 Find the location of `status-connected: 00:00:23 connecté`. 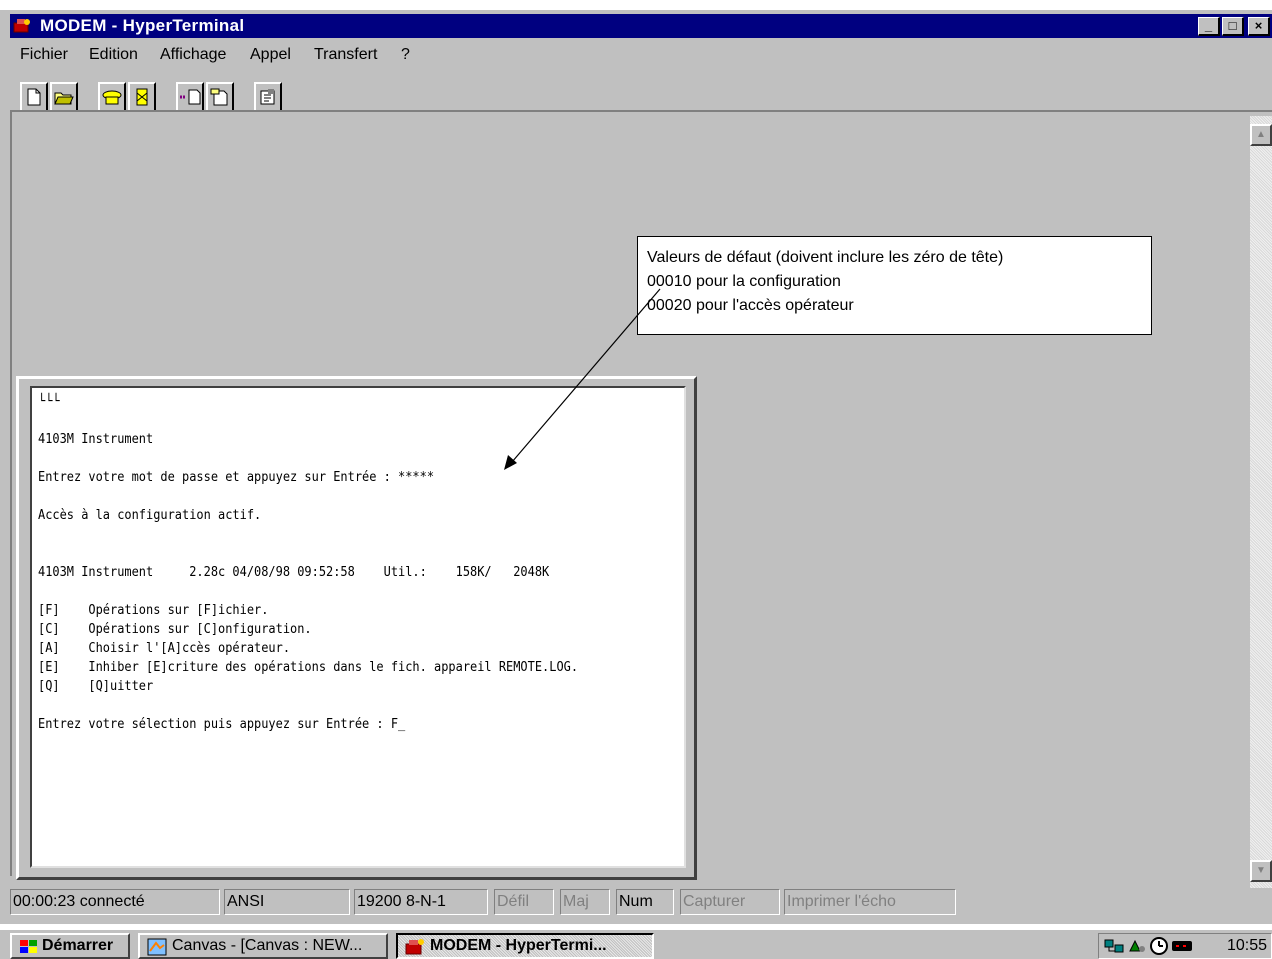

status-connected: 00:00:23 connecté is located at coordinates (115, 902).